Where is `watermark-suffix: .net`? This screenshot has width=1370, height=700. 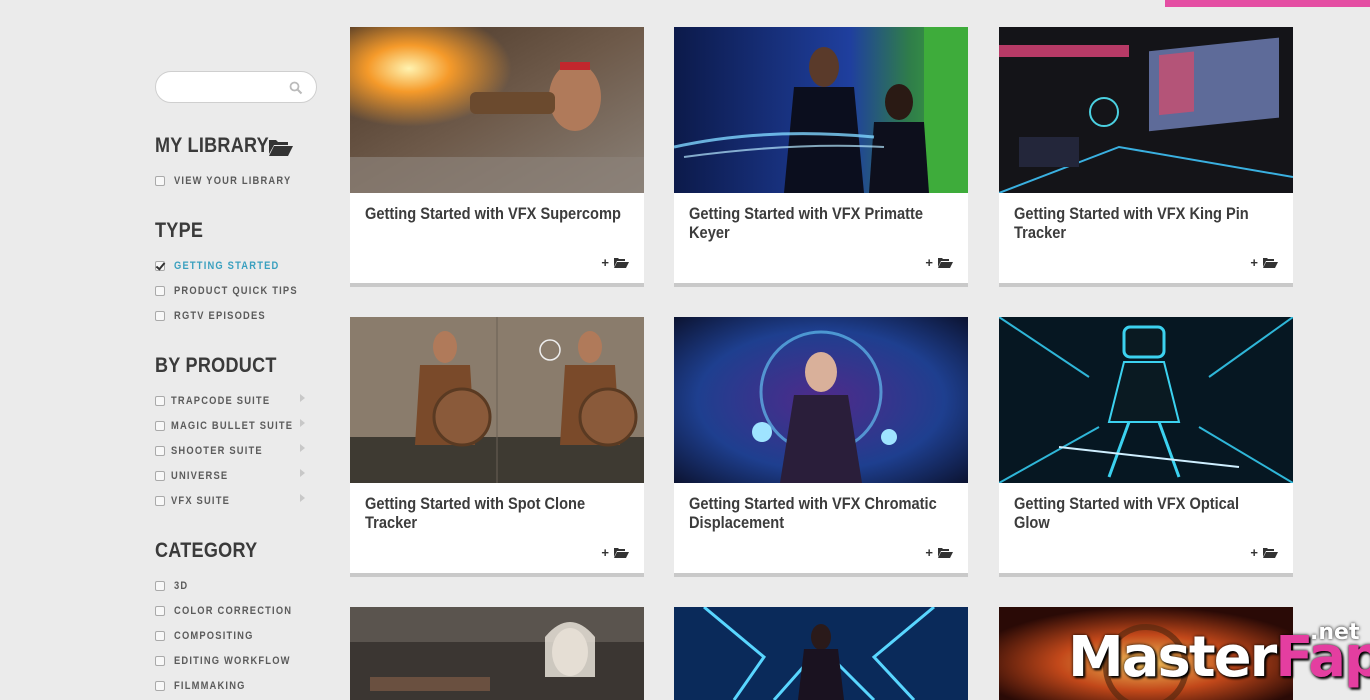 watermark-suffix: .net is located at coordinates (1335, 632).